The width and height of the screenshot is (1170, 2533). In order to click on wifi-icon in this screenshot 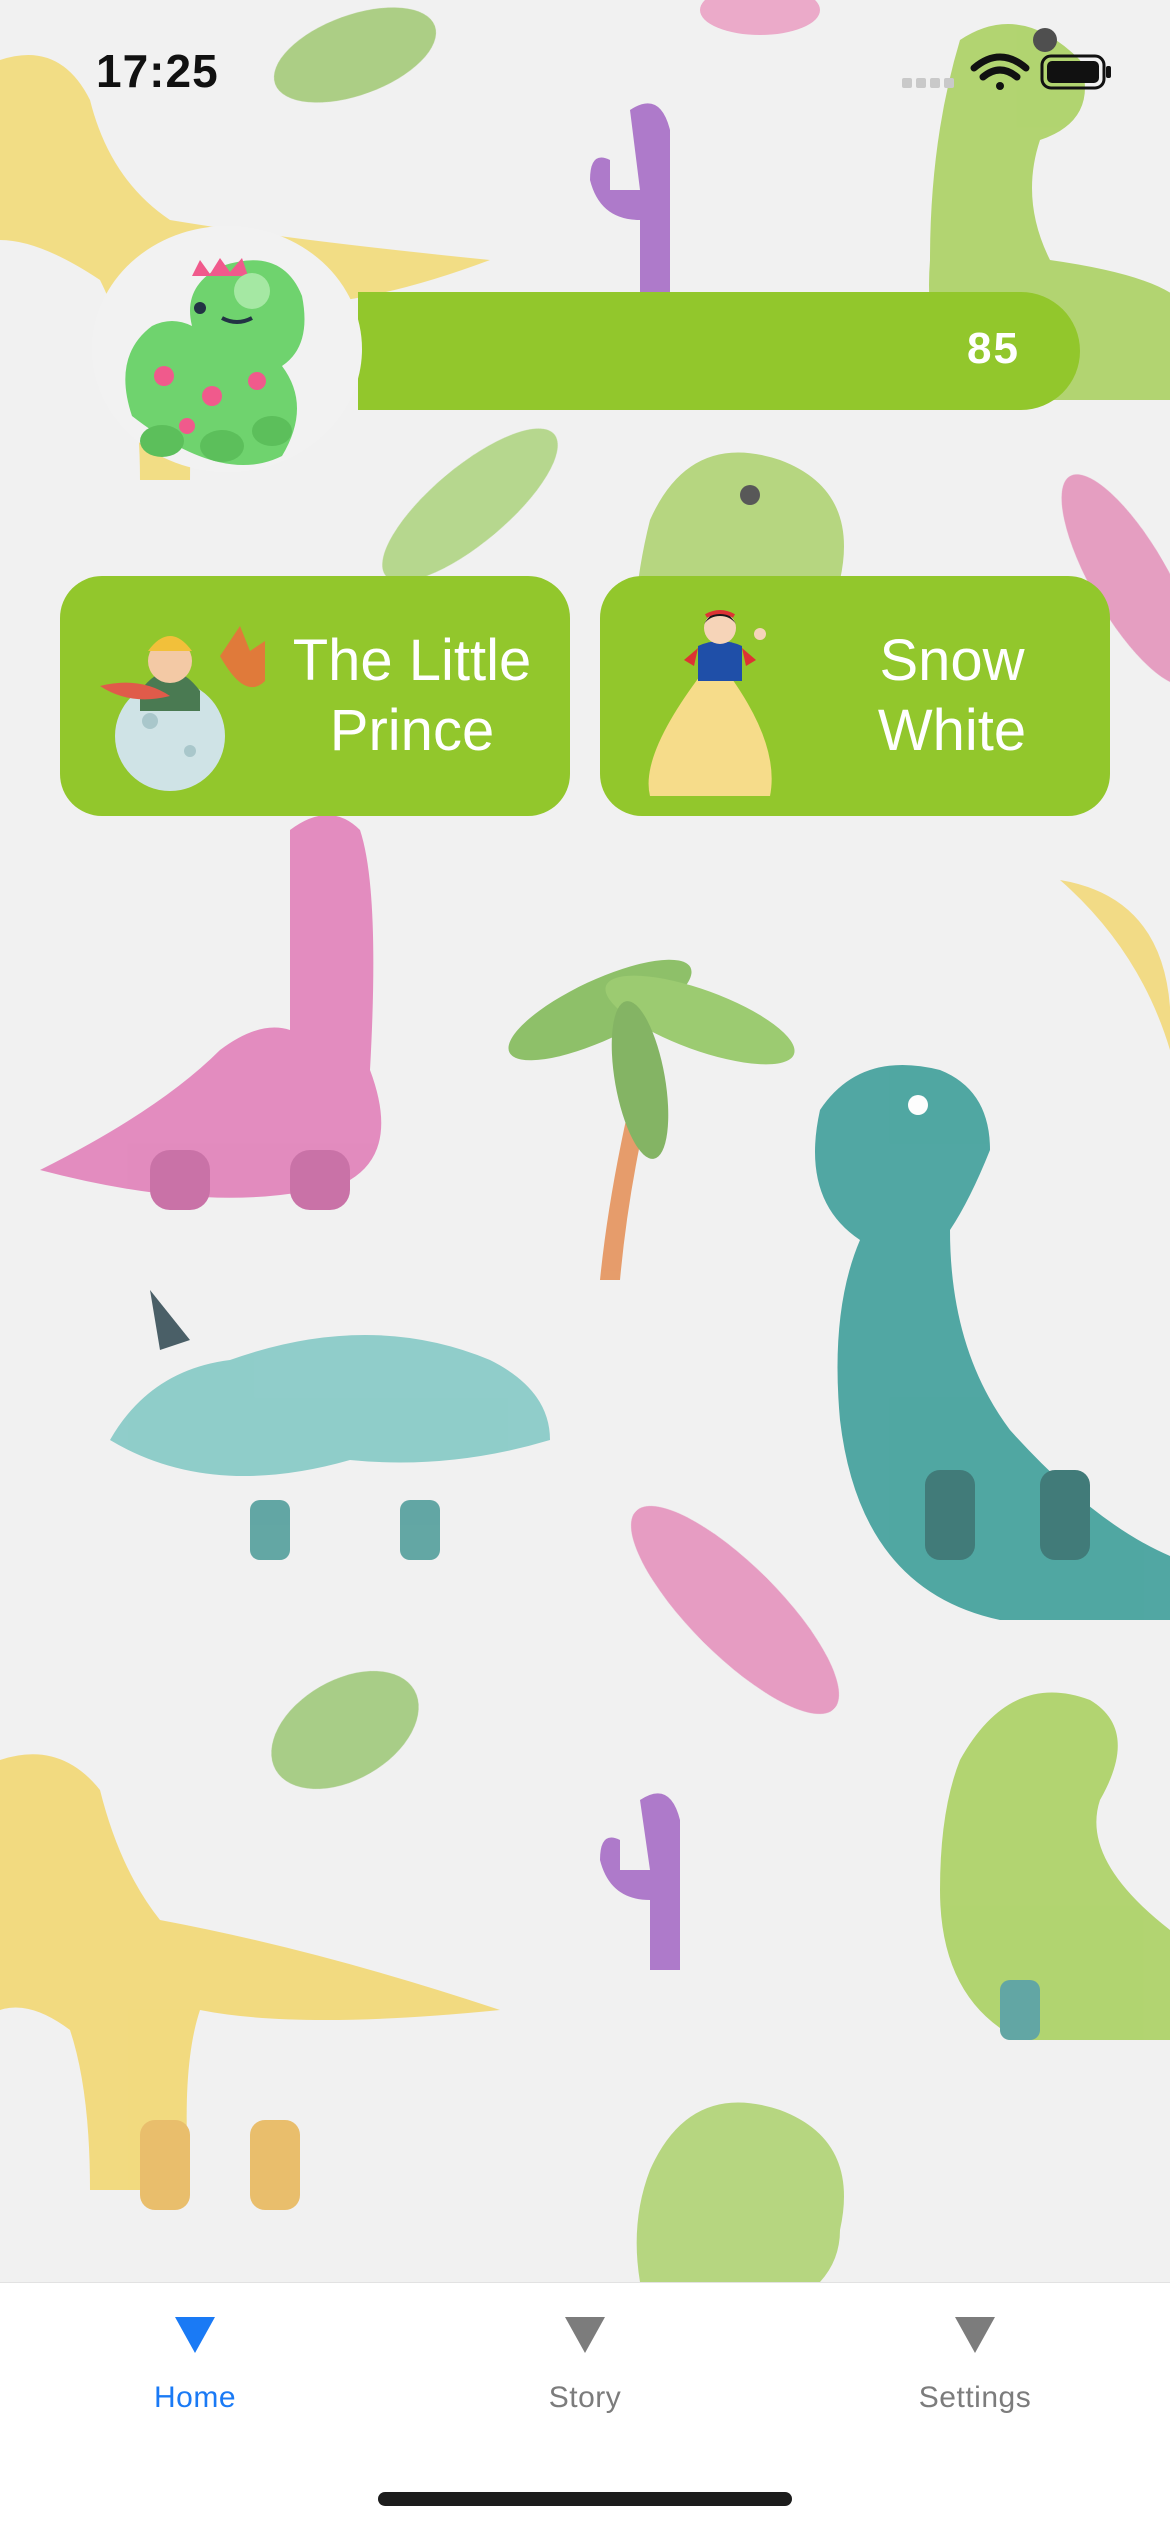, I will do `click(1000, 71)`.